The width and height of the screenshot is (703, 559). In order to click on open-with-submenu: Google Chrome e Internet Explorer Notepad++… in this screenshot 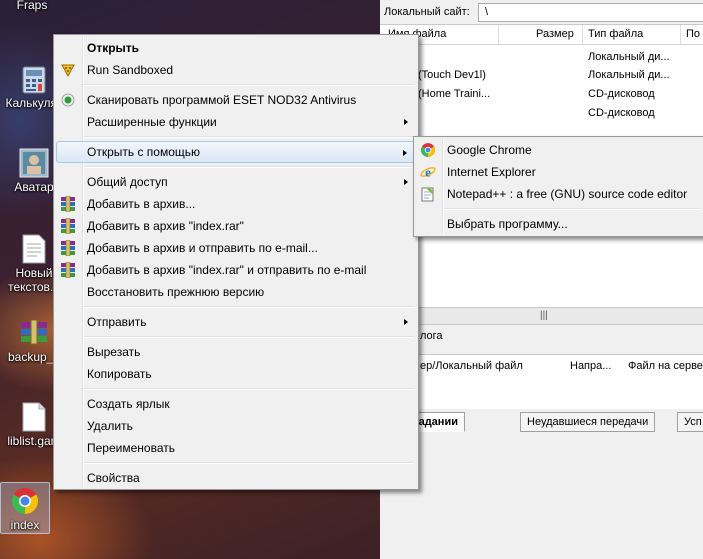, I will do `click(558, 186)`.